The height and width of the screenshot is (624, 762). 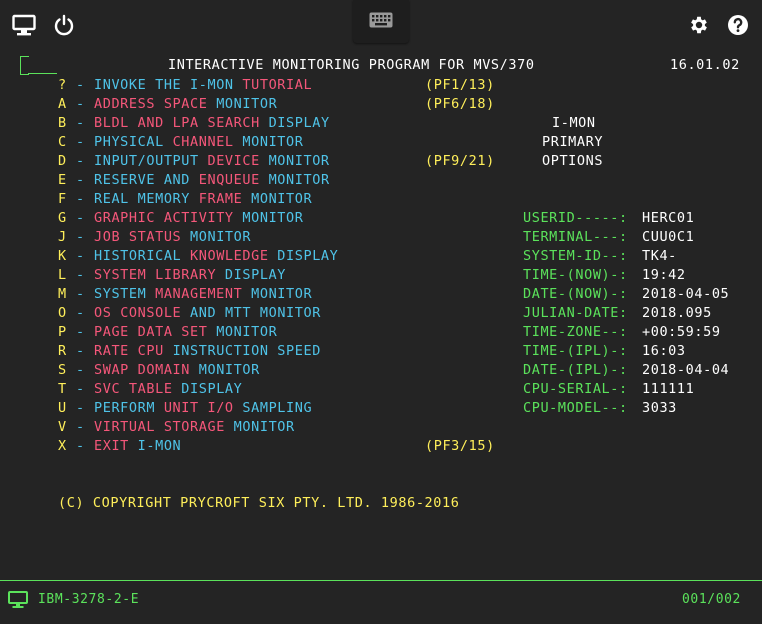 What do you see at coordinates (155, 313) in the screenshot?
I see `option-word: CONSOLE` at bounding box center [155, 313].